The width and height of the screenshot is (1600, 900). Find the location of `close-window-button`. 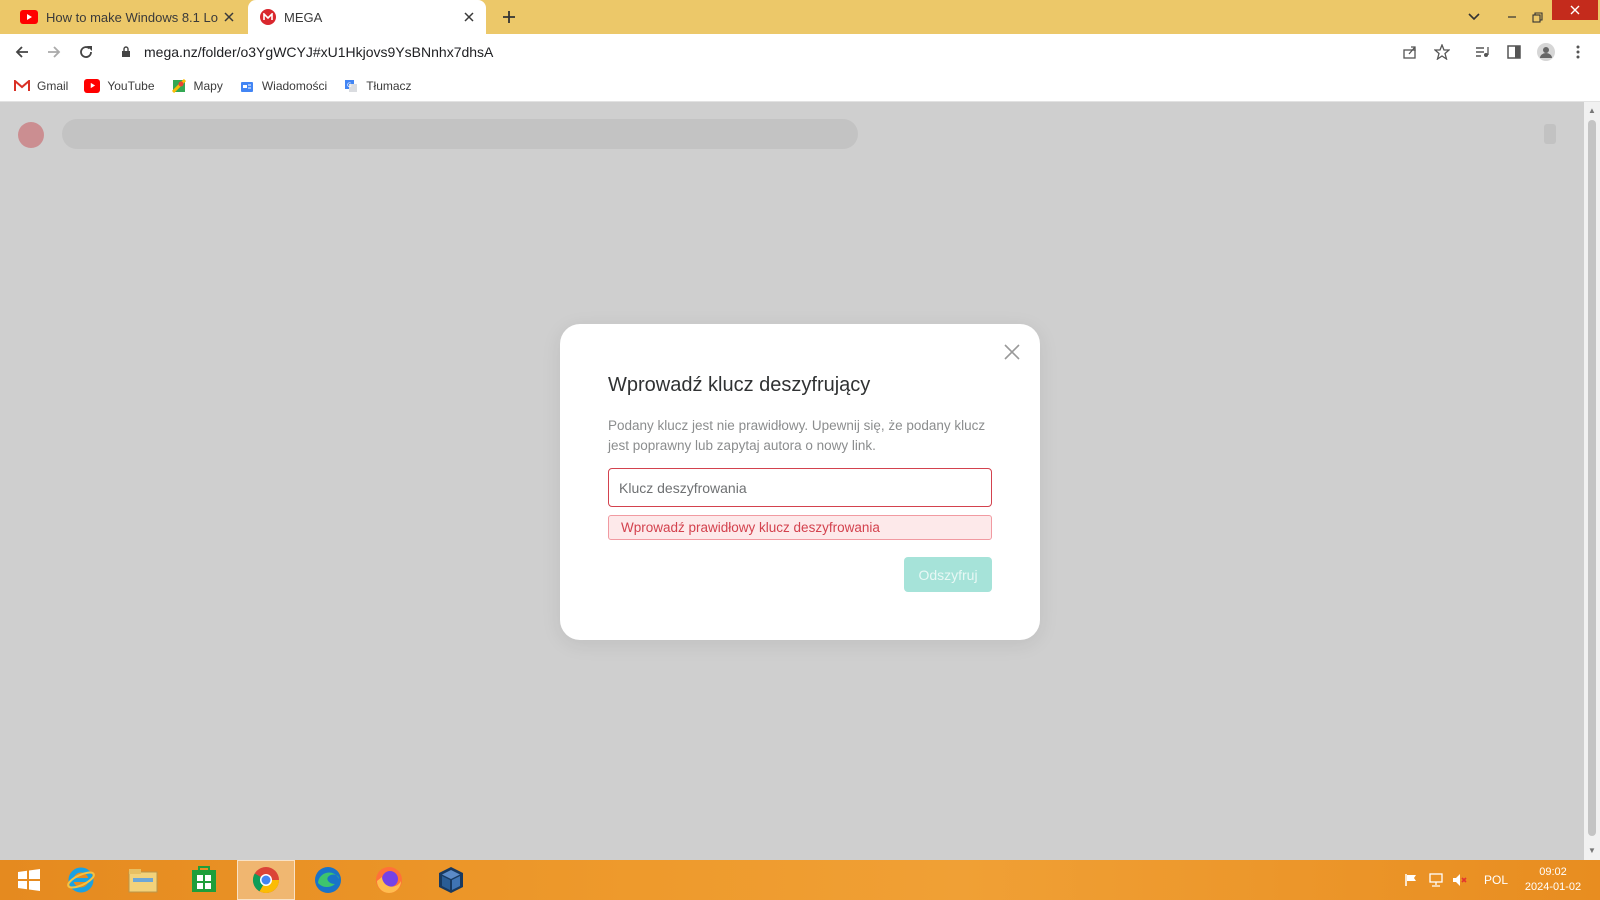

close-window-button is located at coordinates (1575, 10).